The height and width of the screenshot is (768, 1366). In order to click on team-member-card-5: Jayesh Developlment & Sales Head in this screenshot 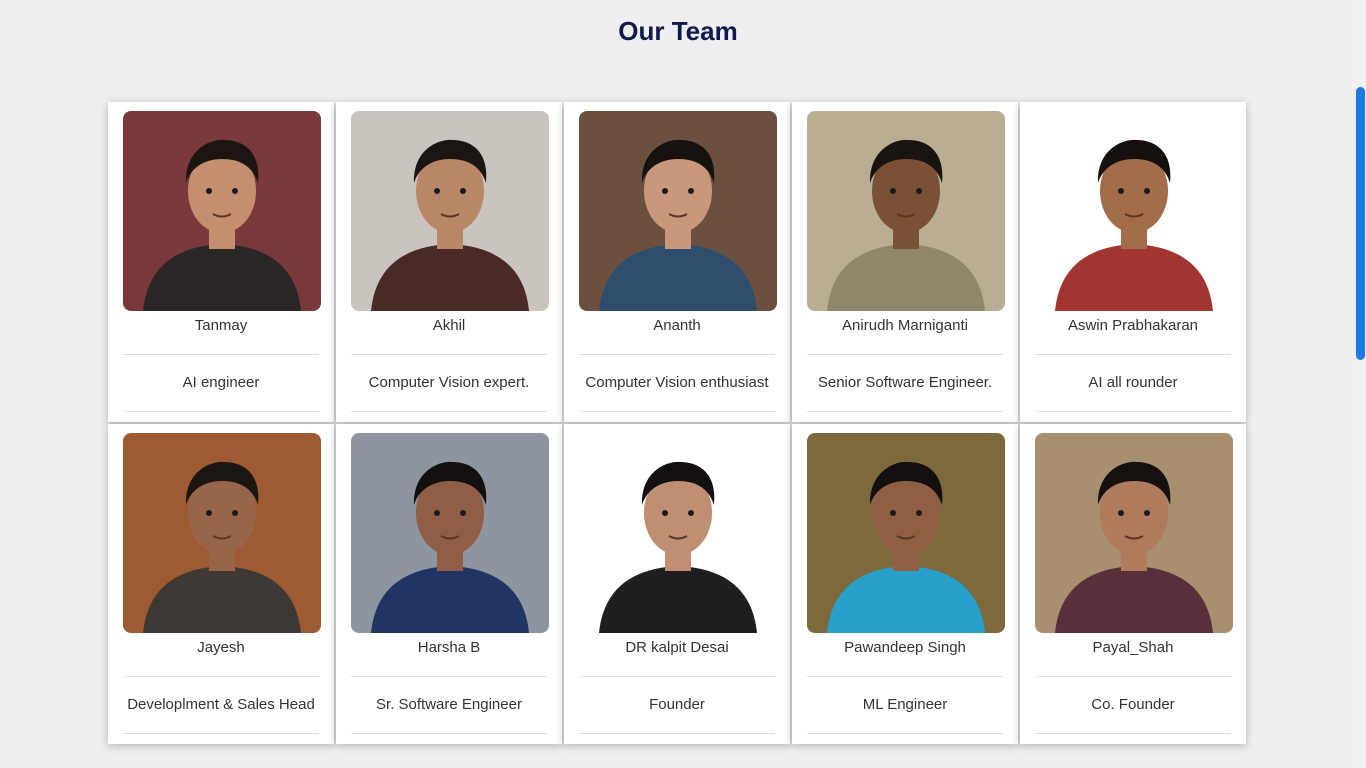, I will do `click(221, 584)`.